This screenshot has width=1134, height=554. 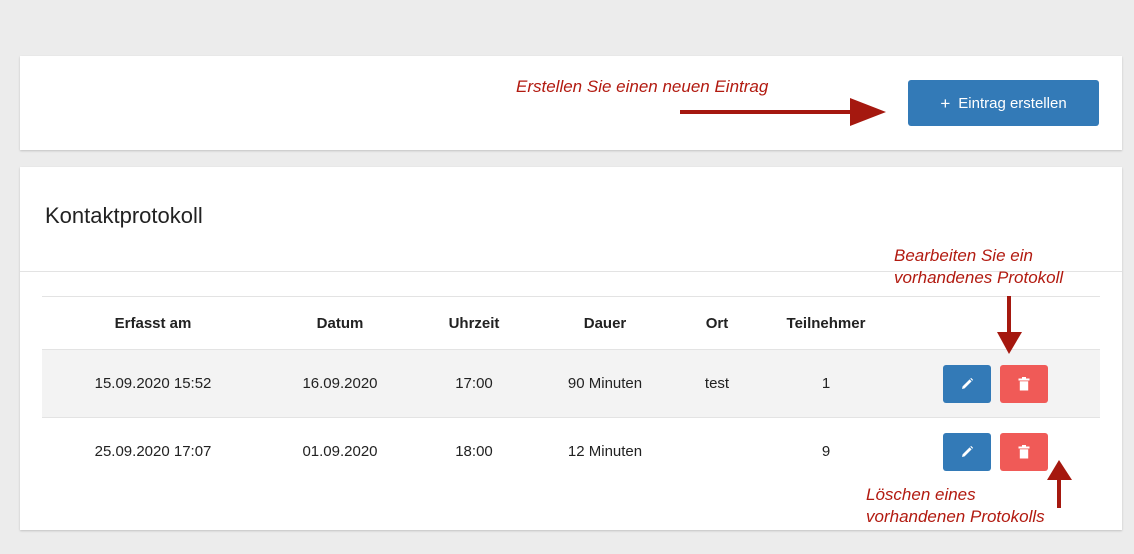 I want to click on cell-ort: test, so click(x=717, y=383).